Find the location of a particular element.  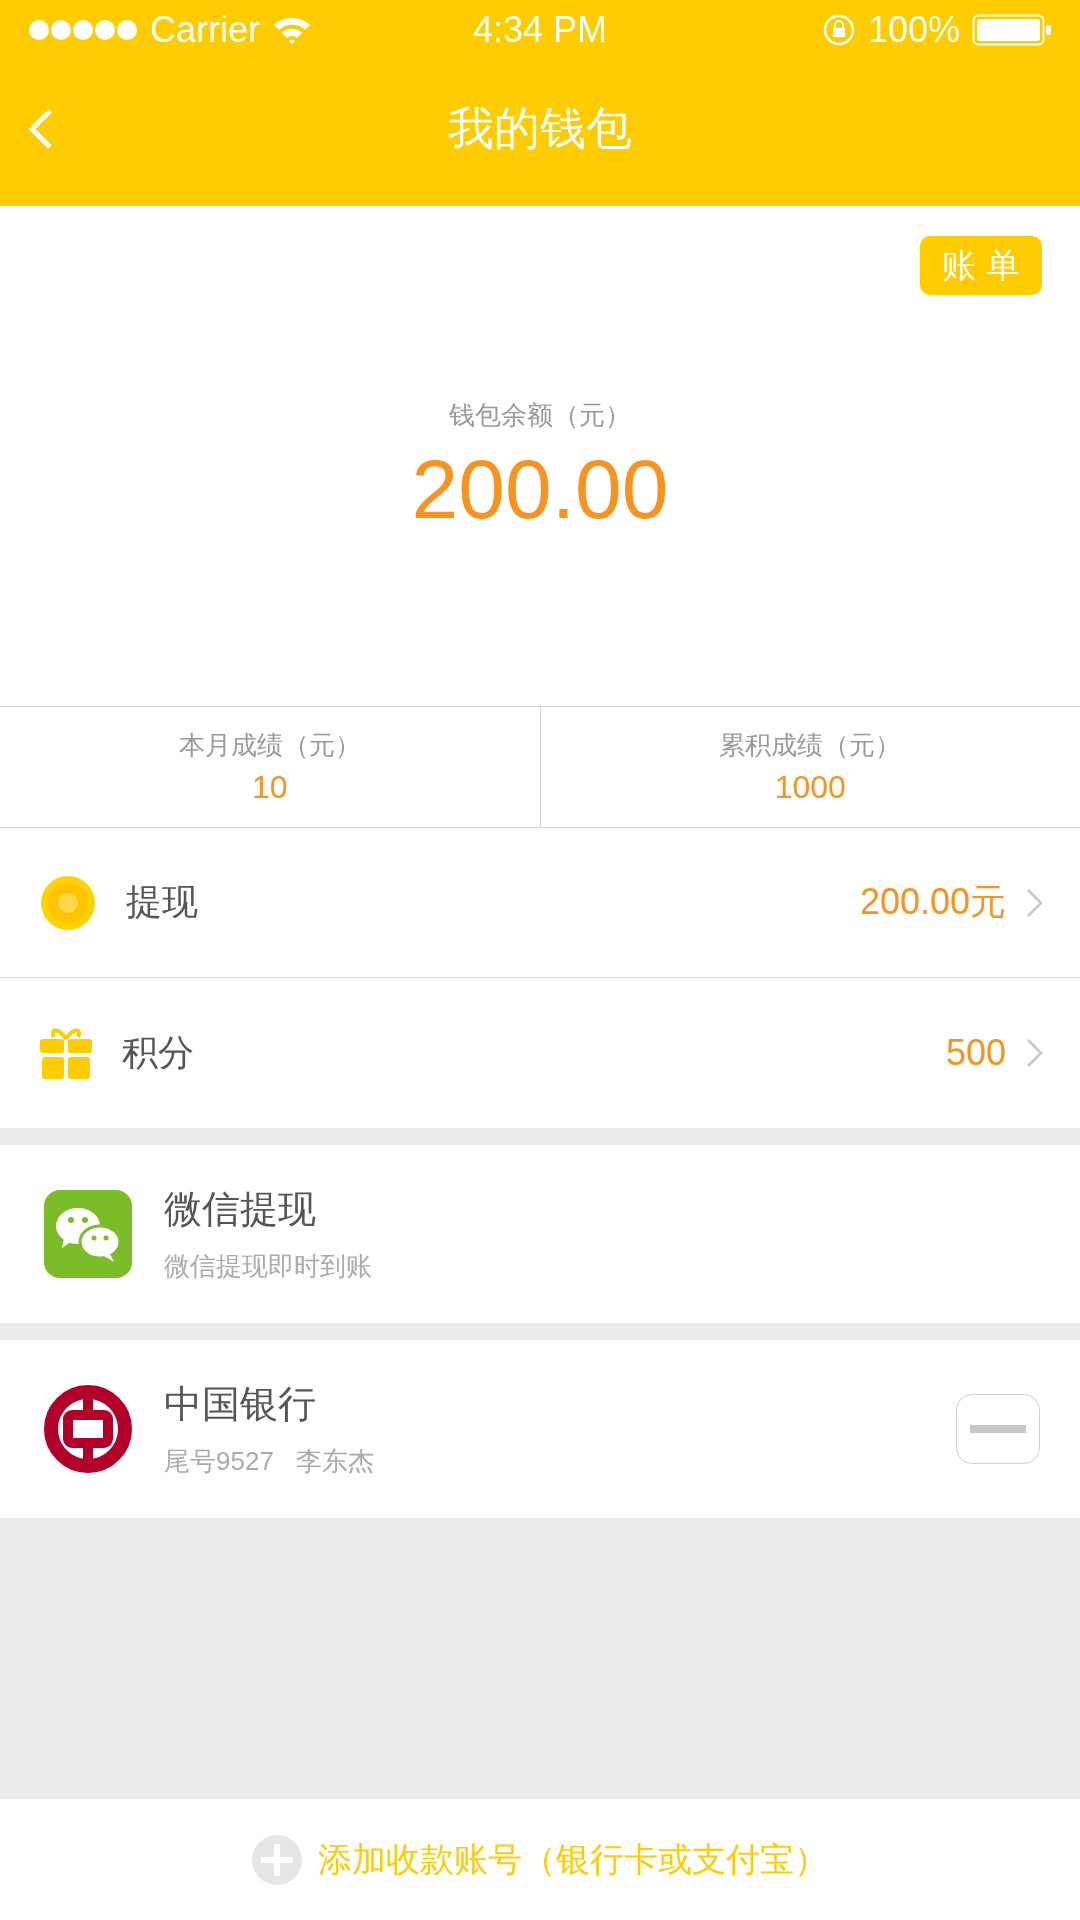

chat-bubbles-icon is located at coordinates (88, 1234).